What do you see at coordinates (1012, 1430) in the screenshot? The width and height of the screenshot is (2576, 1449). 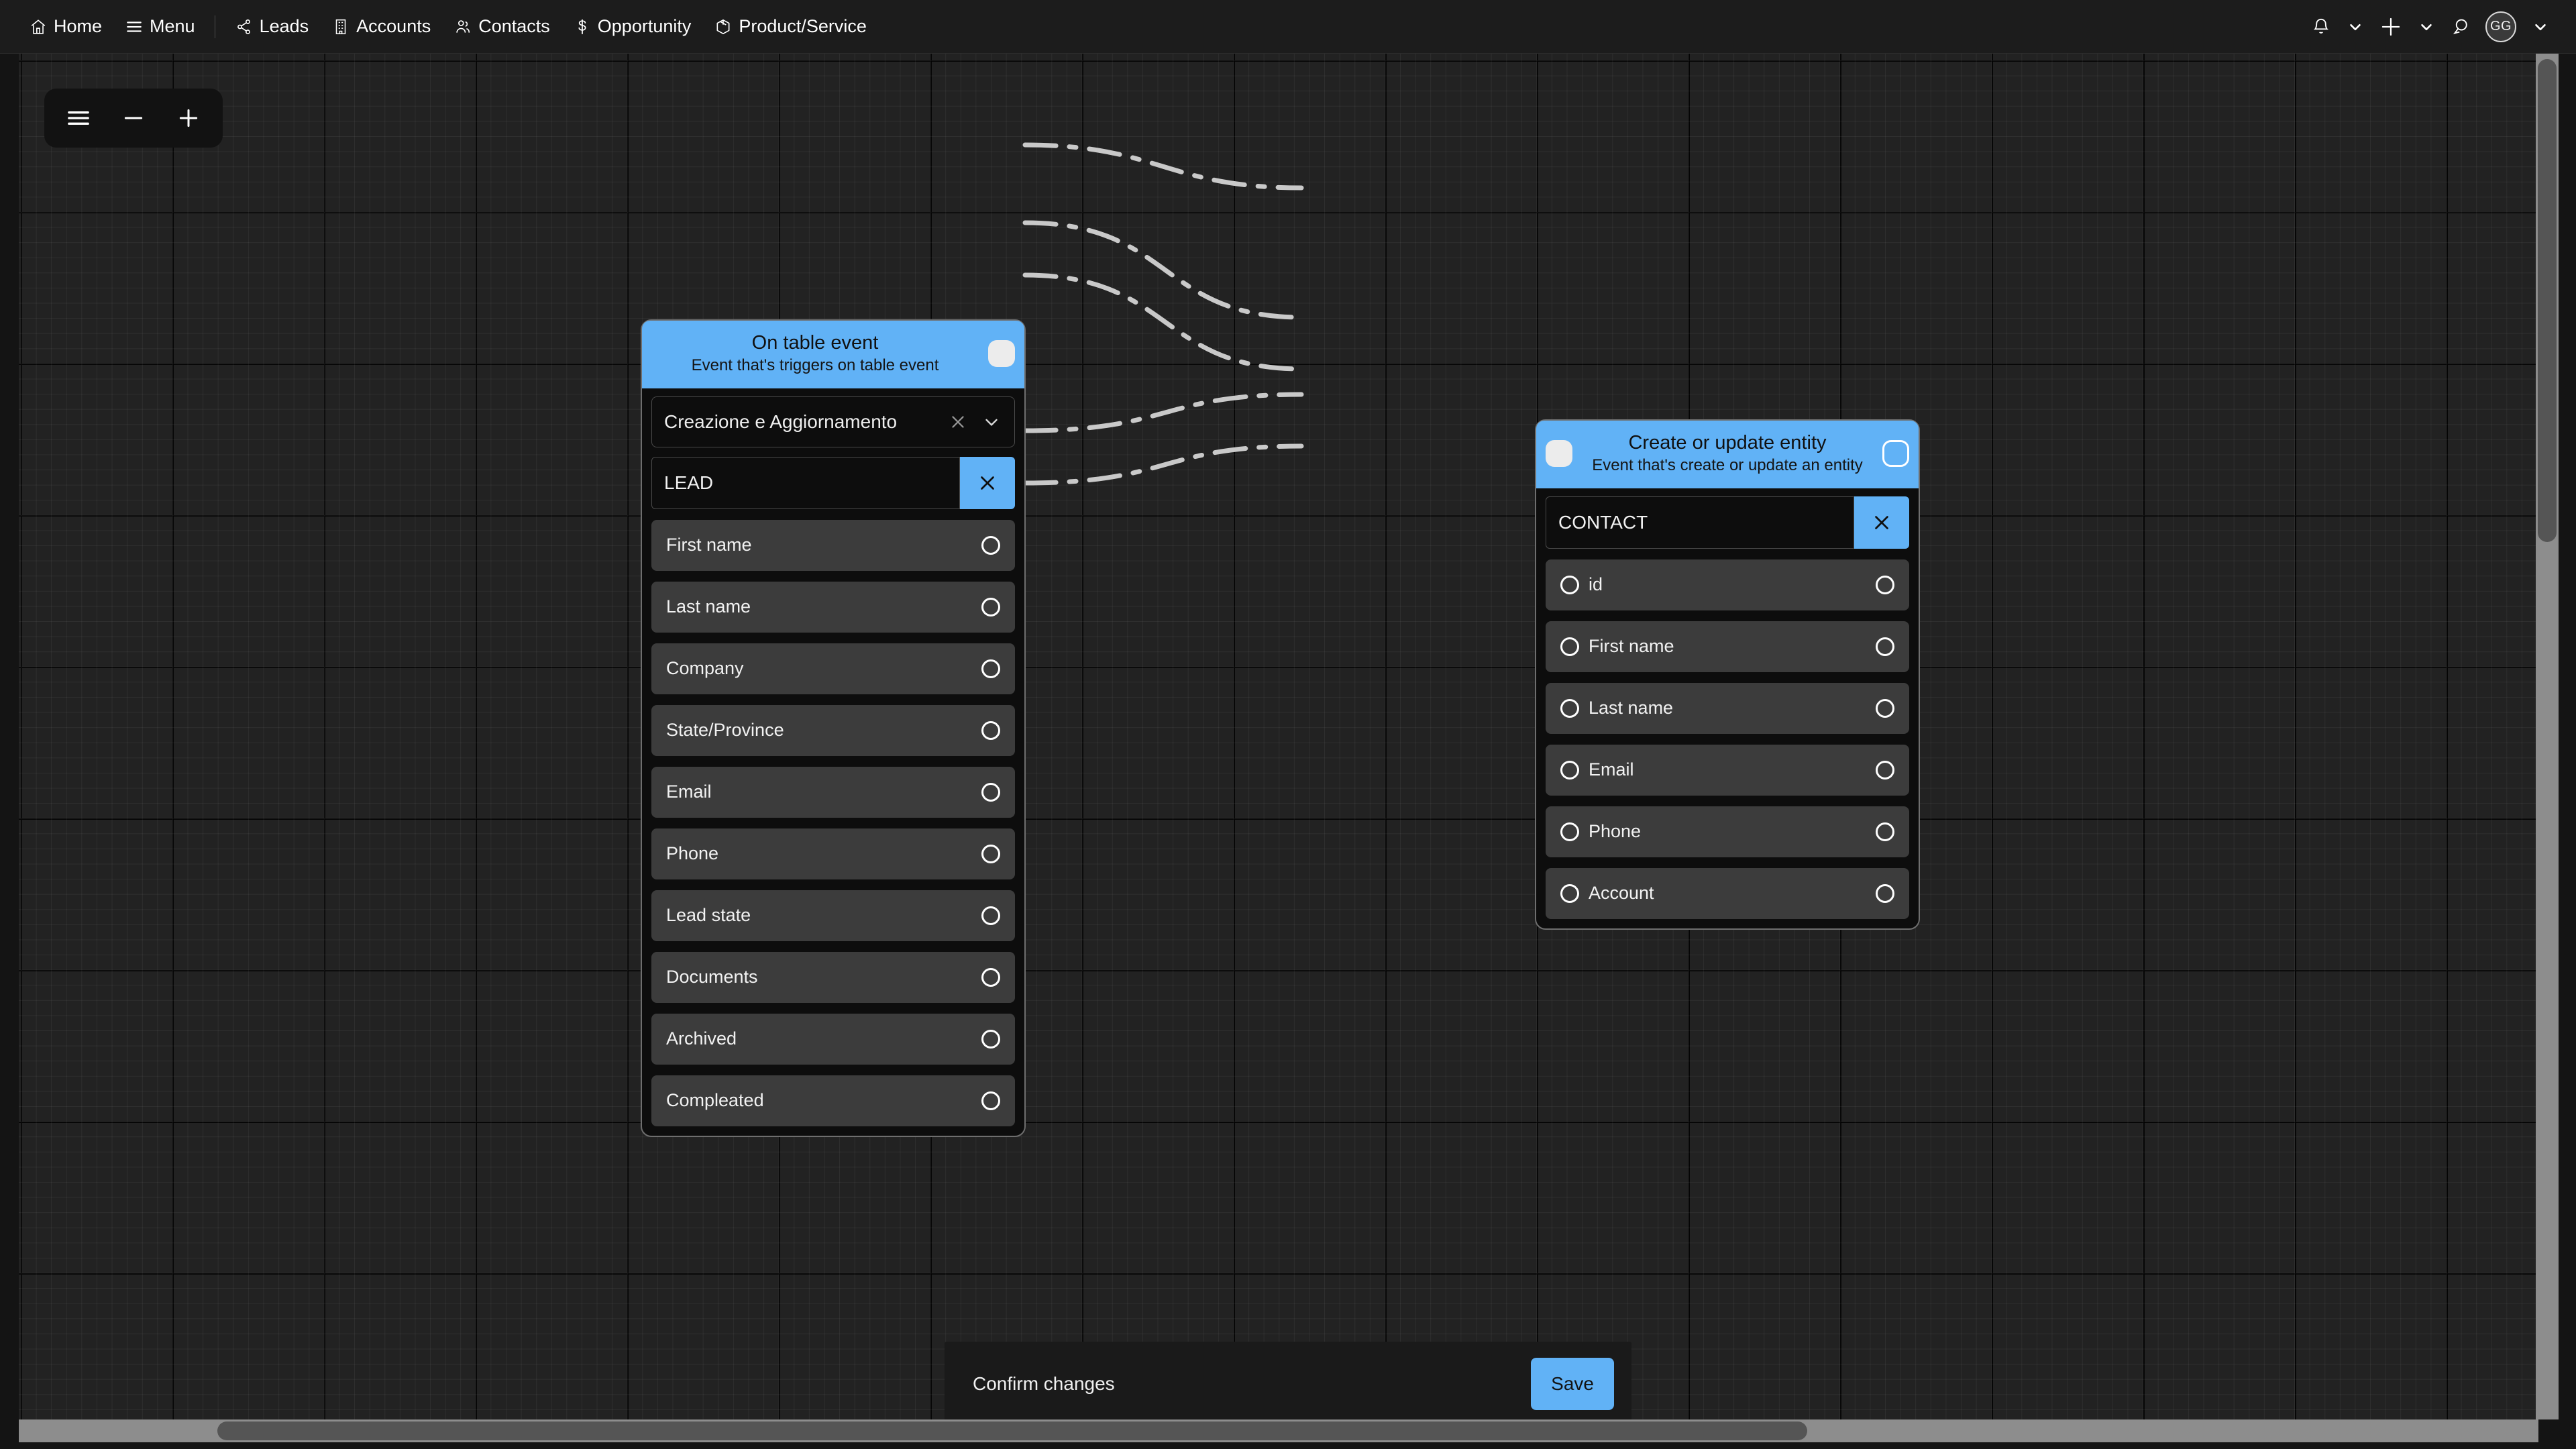 I see `horizontal-scrollbar-thumb` at bounding box center [1012, 1430].